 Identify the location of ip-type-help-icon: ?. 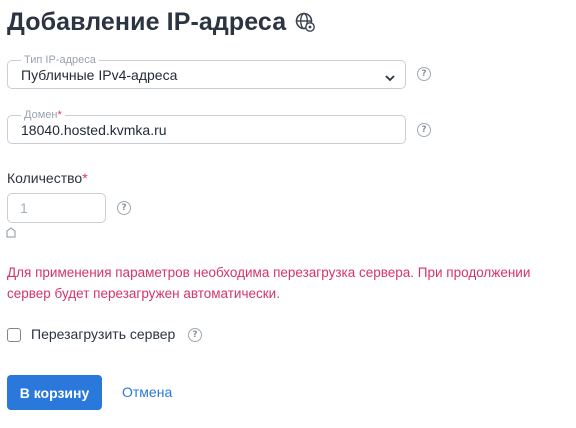
(424, 74).